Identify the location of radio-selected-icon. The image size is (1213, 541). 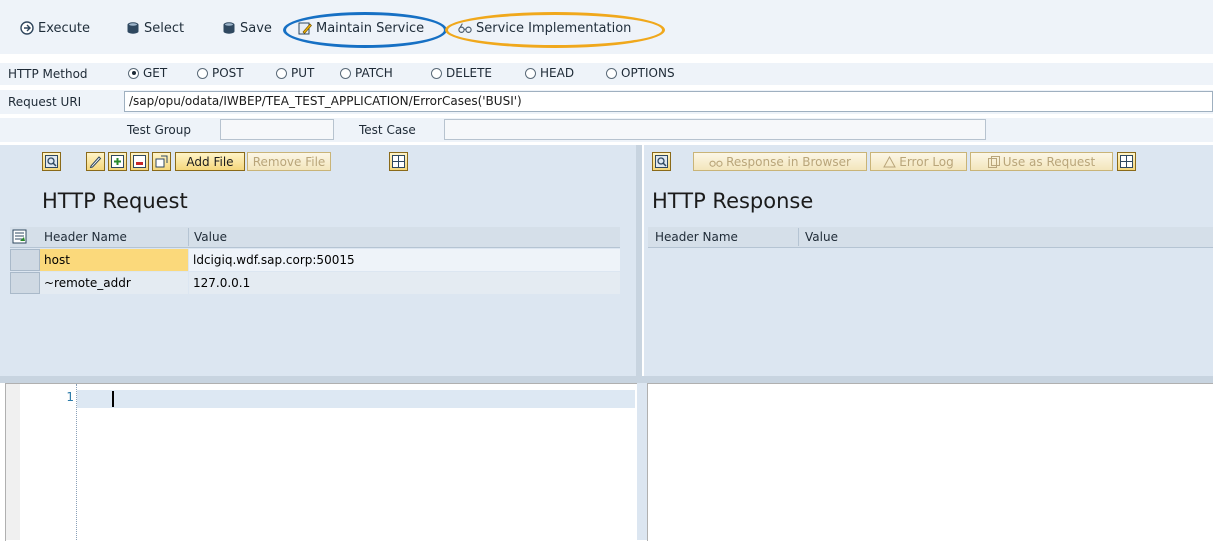
(133, 73).